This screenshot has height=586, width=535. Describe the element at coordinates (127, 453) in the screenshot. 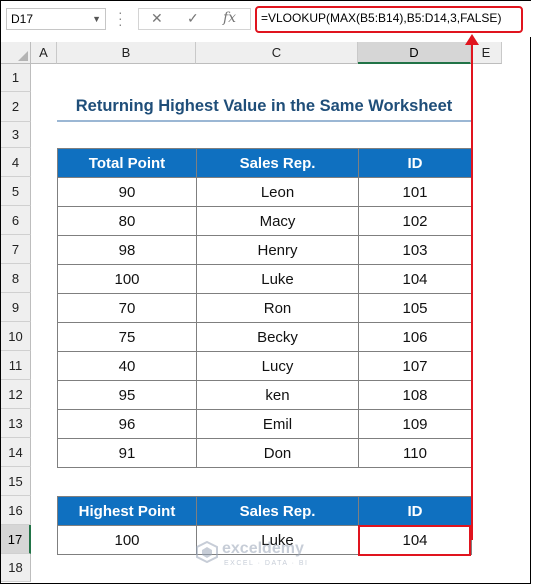

I see `total-point-cell: 91` at that location.